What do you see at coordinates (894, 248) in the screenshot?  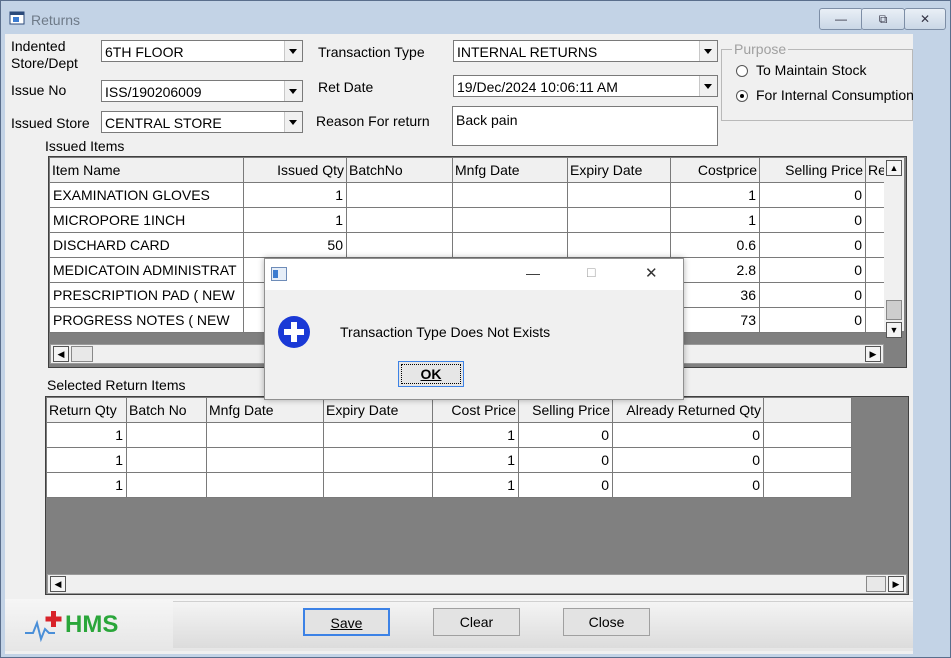 I see `issued-vscroll: ▲ ▼` at bounding box center [894, 248].